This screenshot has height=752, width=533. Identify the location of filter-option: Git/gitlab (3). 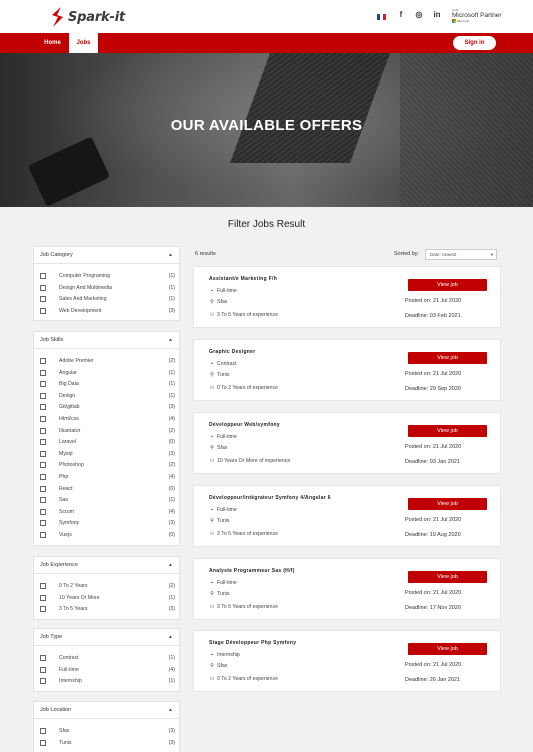
(107, 408).